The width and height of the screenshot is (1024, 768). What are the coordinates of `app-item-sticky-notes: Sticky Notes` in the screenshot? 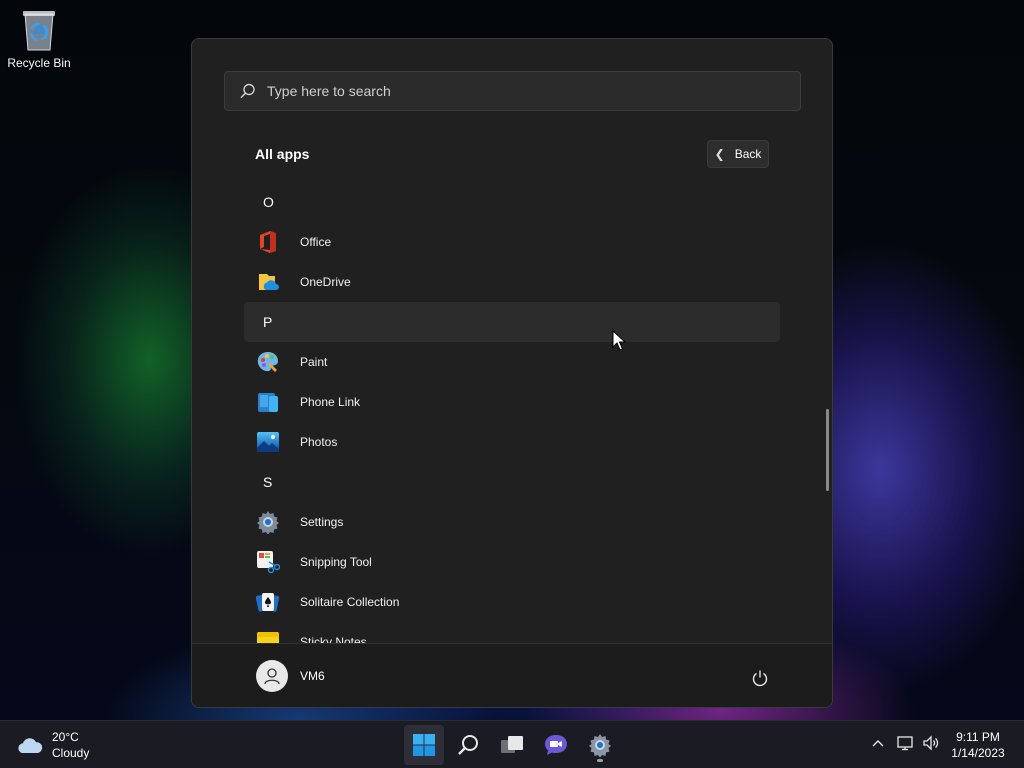 It's located at (512, 633).